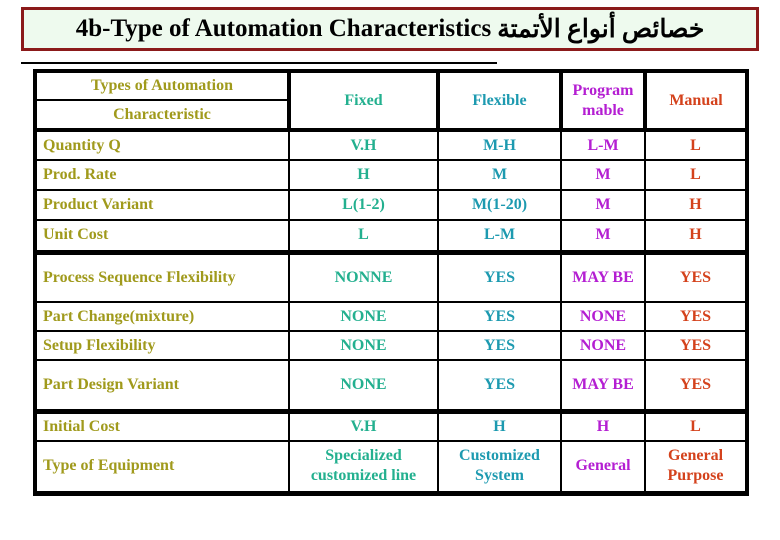 This screenshot has height=540, width=780. Describe the element at coordinates (162, 85) in the screenshot. I see `header-corner-top: Types of Automation` at that location.